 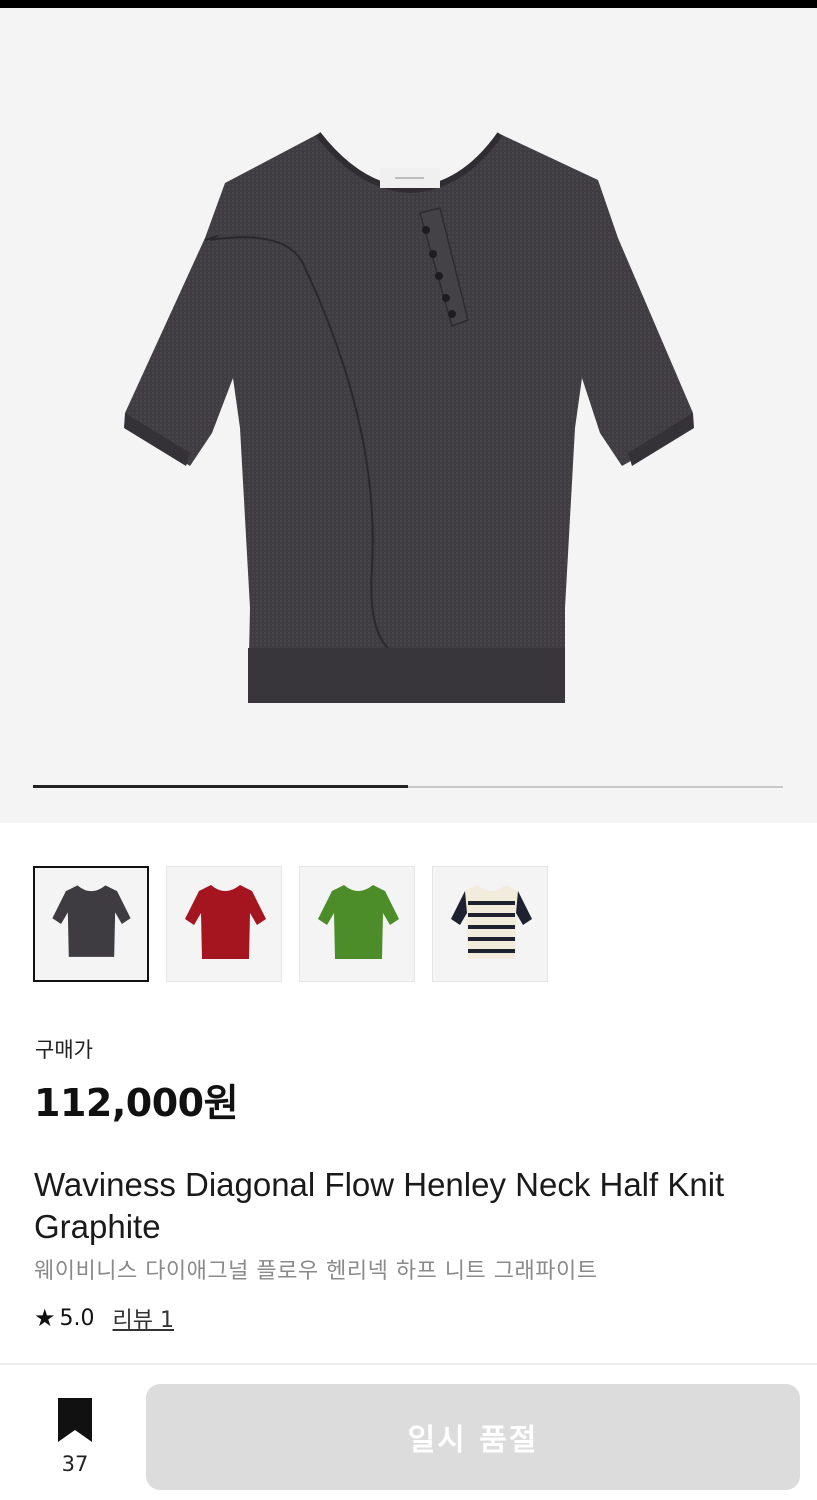 I want to click on thumb-green, so click(x=357, y=924).